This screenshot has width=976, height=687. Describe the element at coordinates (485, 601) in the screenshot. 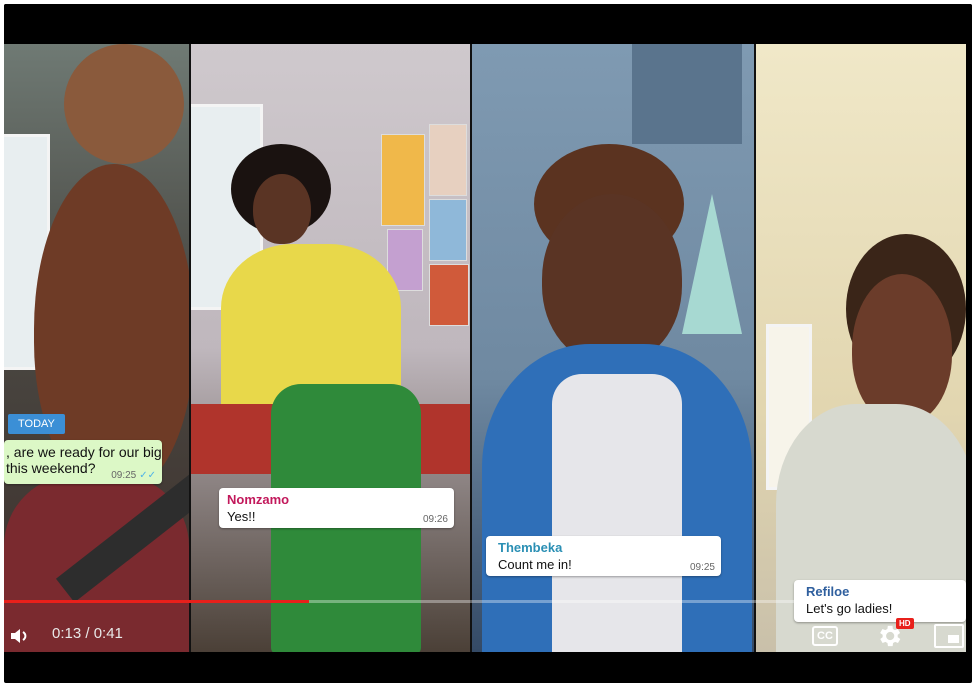

I see `progress-bar` at that location.